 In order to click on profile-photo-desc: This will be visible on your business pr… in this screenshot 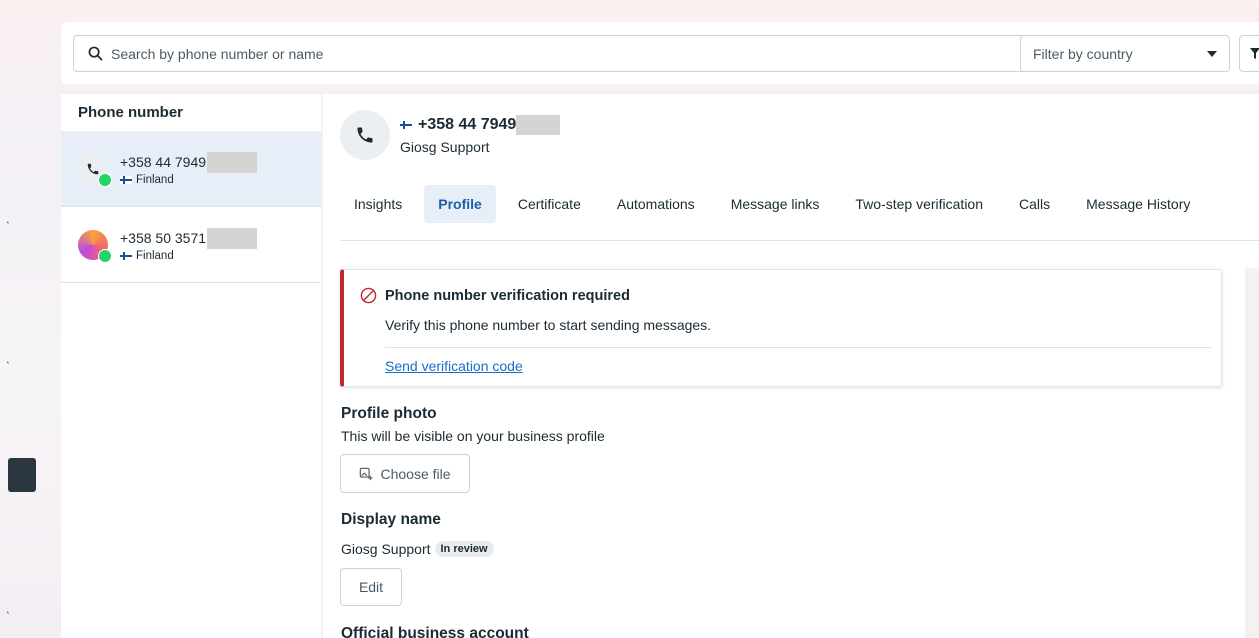, I will do `click(473, 436)`.